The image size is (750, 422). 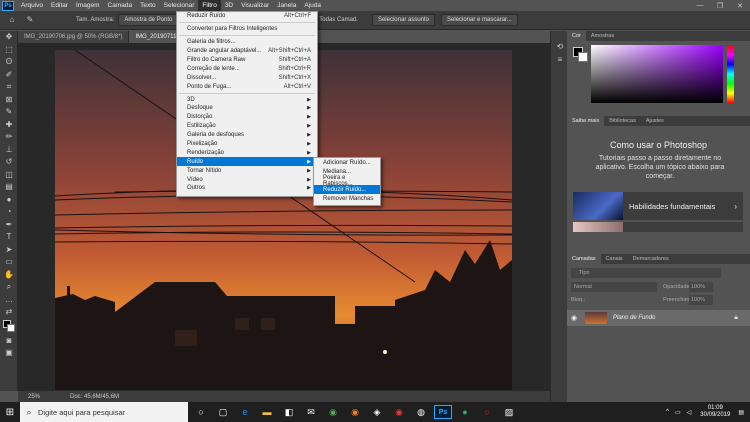 What do you see at coordinates (657, 74) in the screenshot?
I see `color-field` at bounding box center [657, 74].